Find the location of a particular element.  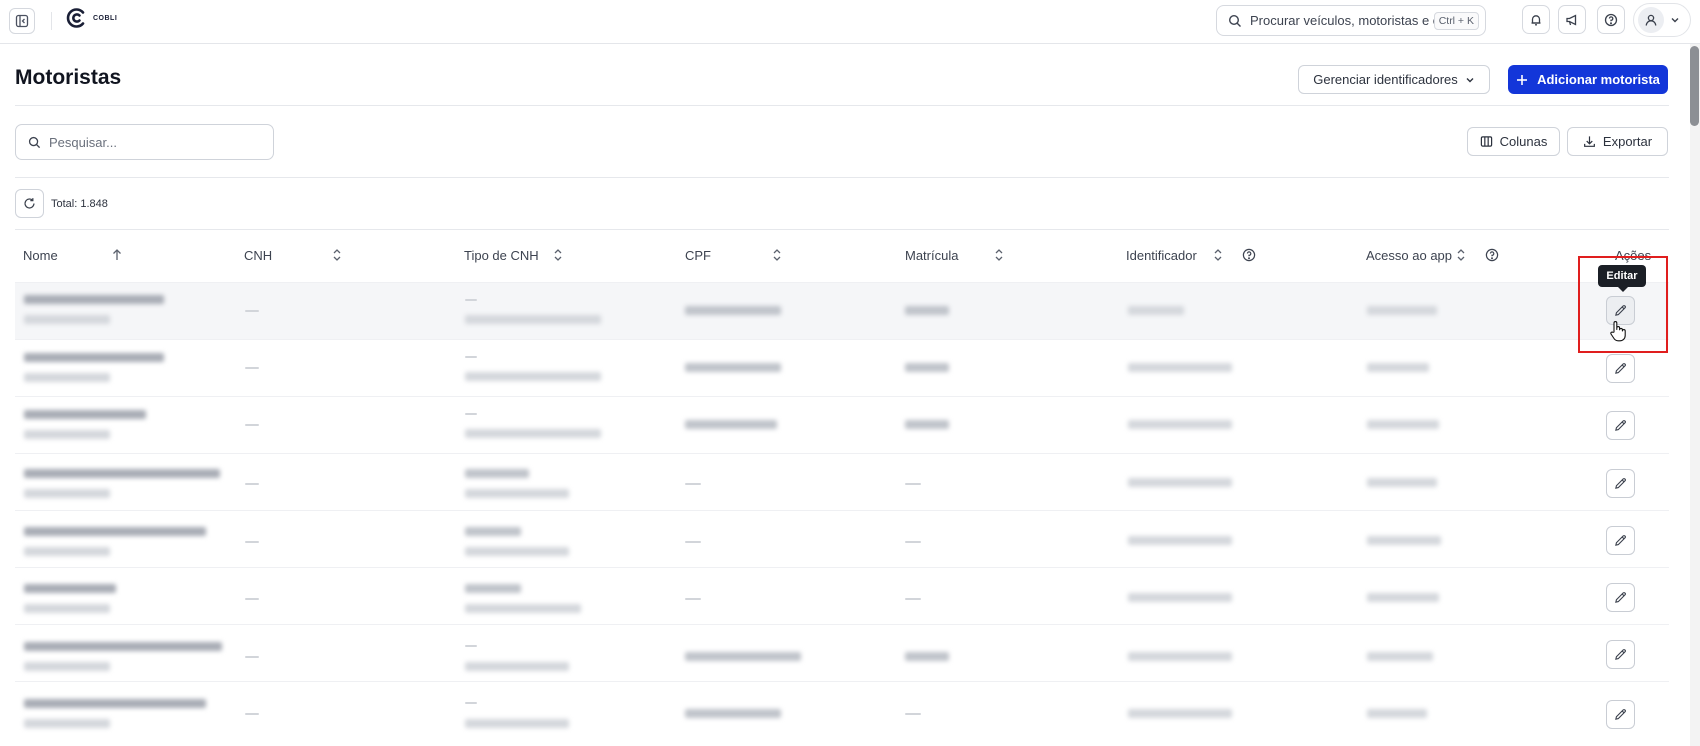

column-header-tipo-cnh: Tipo de CNH is located at coordinates (501, 255).